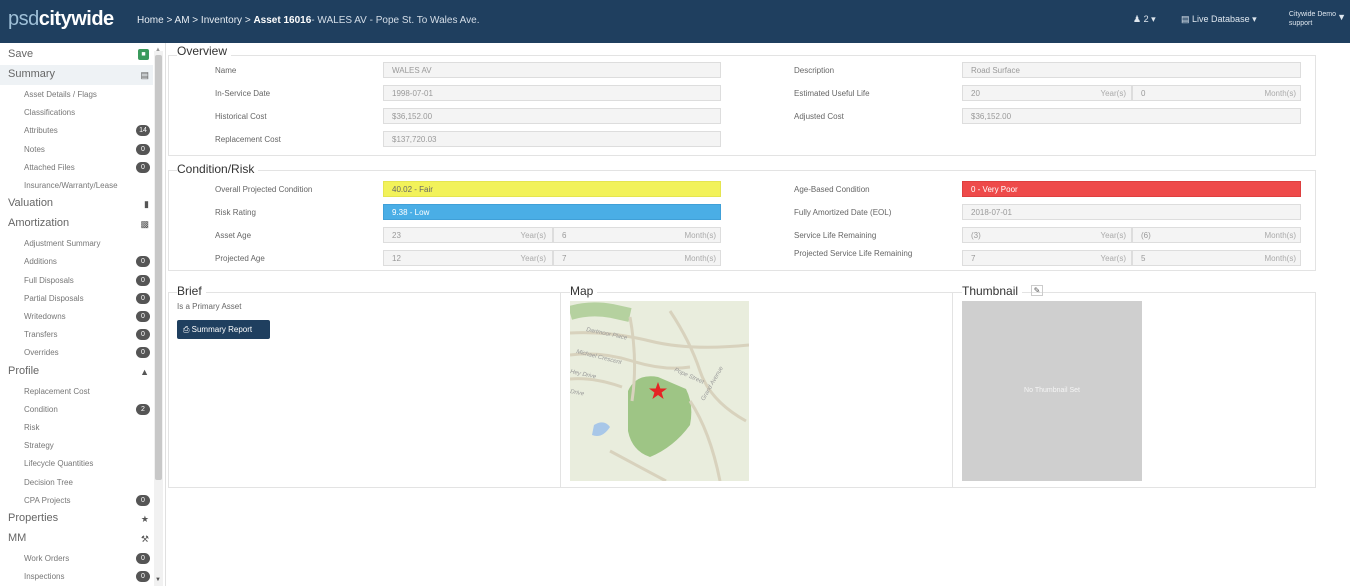 The image size is (1350, 586). Describe the element at coordinates (76, 558) in the screenshot. I see `sidebar-item-work-orders: Work Orders 0` at that location.